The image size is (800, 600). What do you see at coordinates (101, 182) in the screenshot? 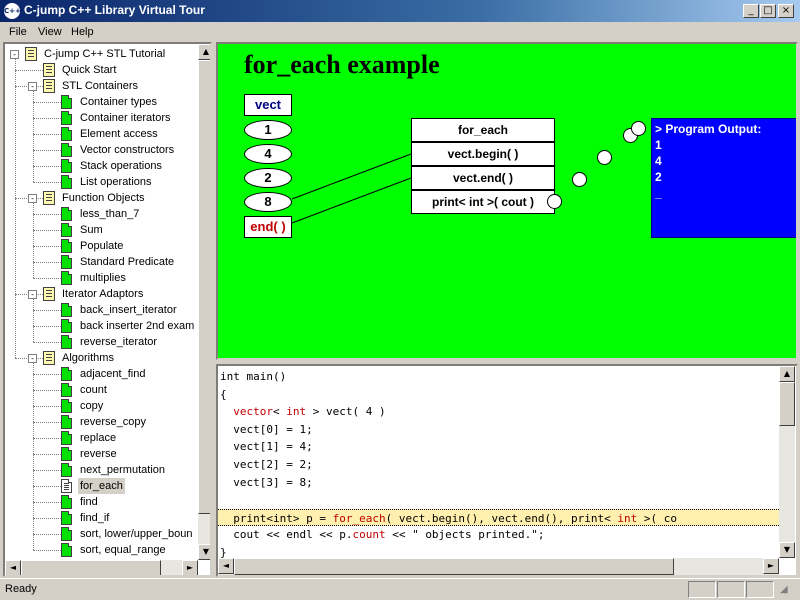
I see `tree-item: List operations` at bounding box center [101, 182].